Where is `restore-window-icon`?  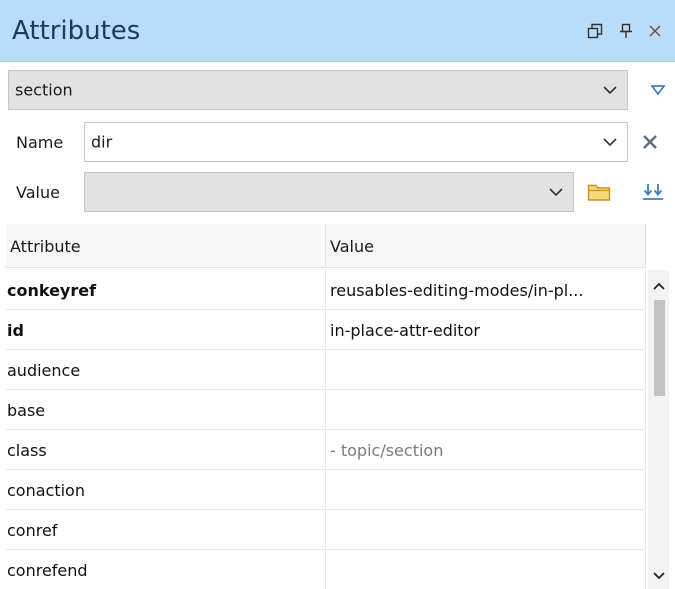 restore-window-icon is located at coordinates (595, 31).